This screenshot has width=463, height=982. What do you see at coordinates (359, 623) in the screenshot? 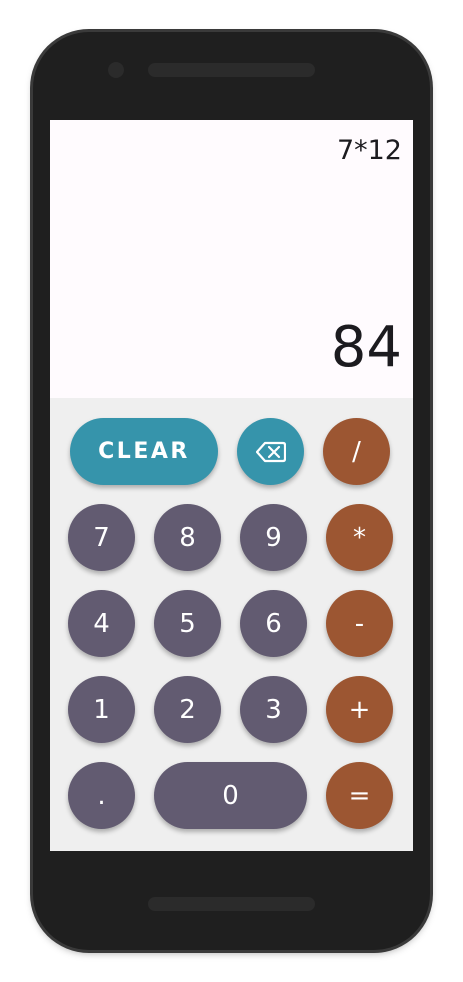
I see `subtract-button: -` at bounding box center [359, 623].